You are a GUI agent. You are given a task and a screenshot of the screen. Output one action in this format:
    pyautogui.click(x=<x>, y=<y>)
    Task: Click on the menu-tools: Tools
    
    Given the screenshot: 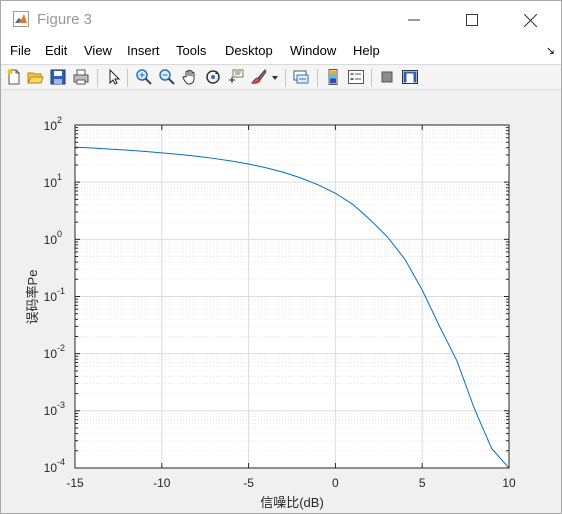 What is the action you would take?
    pyautogui.click(x=191, y=50)
    